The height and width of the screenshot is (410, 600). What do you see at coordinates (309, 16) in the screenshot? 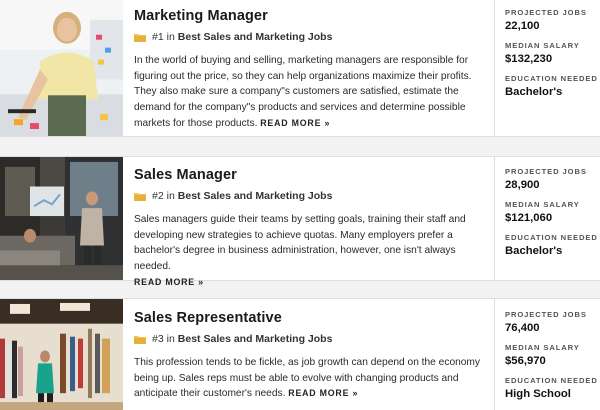
I see `job-title: Marketing Manager` at bounding box center [309, 16].